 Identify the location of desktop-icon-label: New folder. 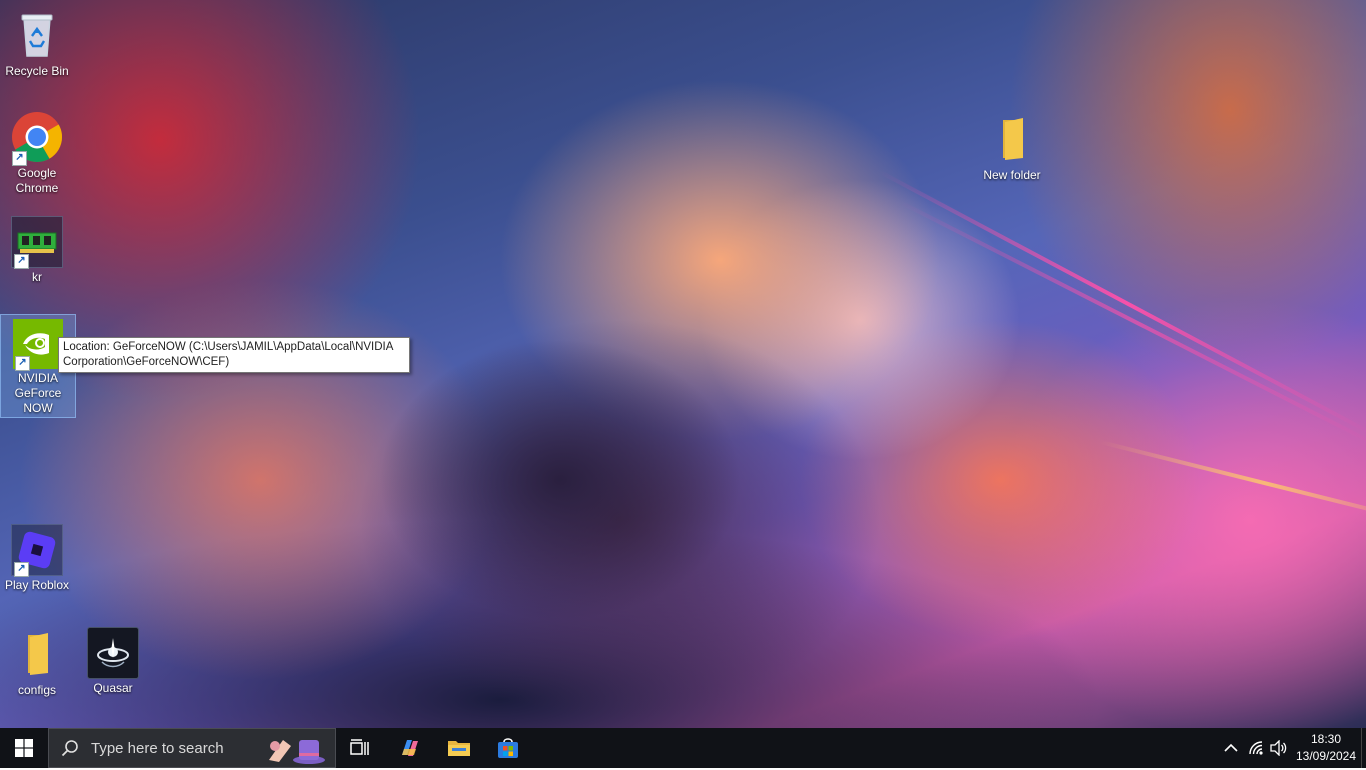
(1012, 175).